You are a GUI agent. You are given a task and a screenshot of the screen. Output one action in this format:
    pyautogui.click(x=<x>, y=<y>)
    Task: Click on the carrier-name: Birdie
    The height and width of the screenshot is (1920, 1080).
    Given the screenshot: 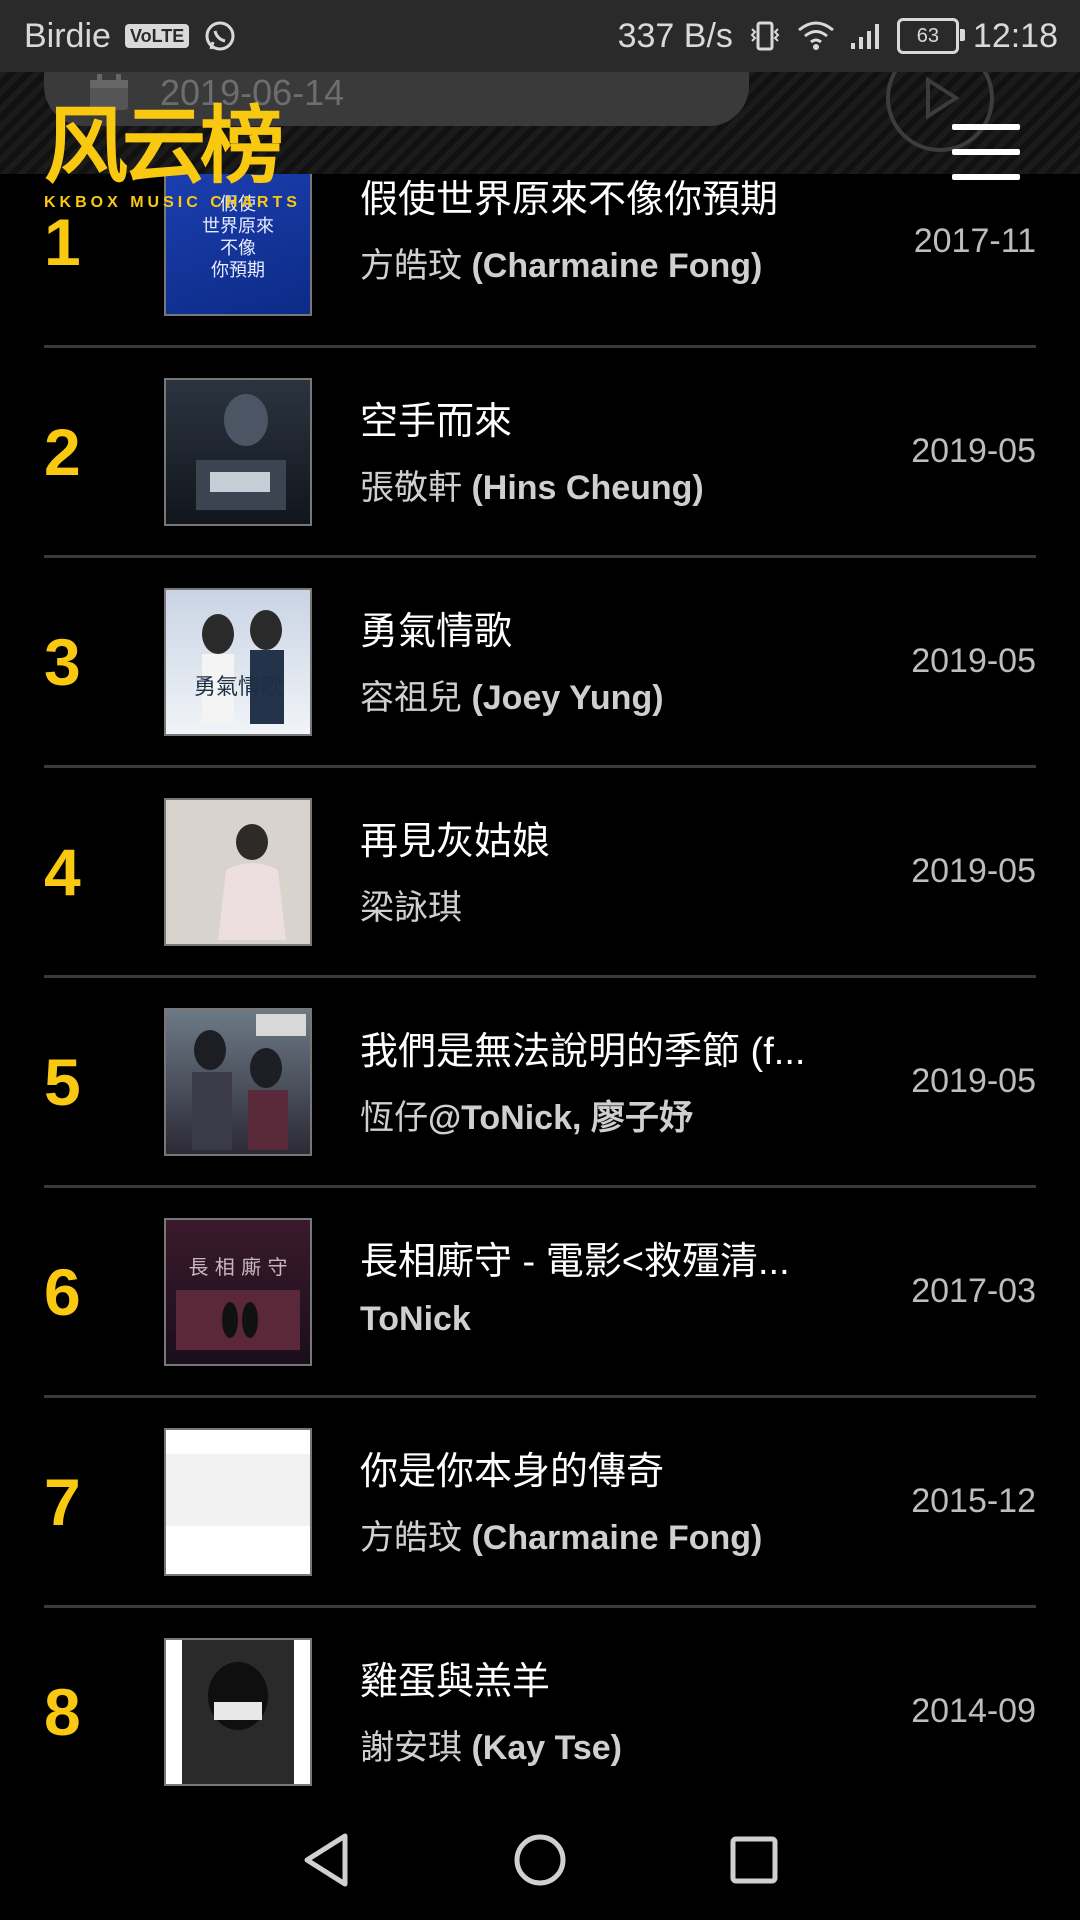 What is the action you would take?
    pyautogui.click(x=67, y=35)
    